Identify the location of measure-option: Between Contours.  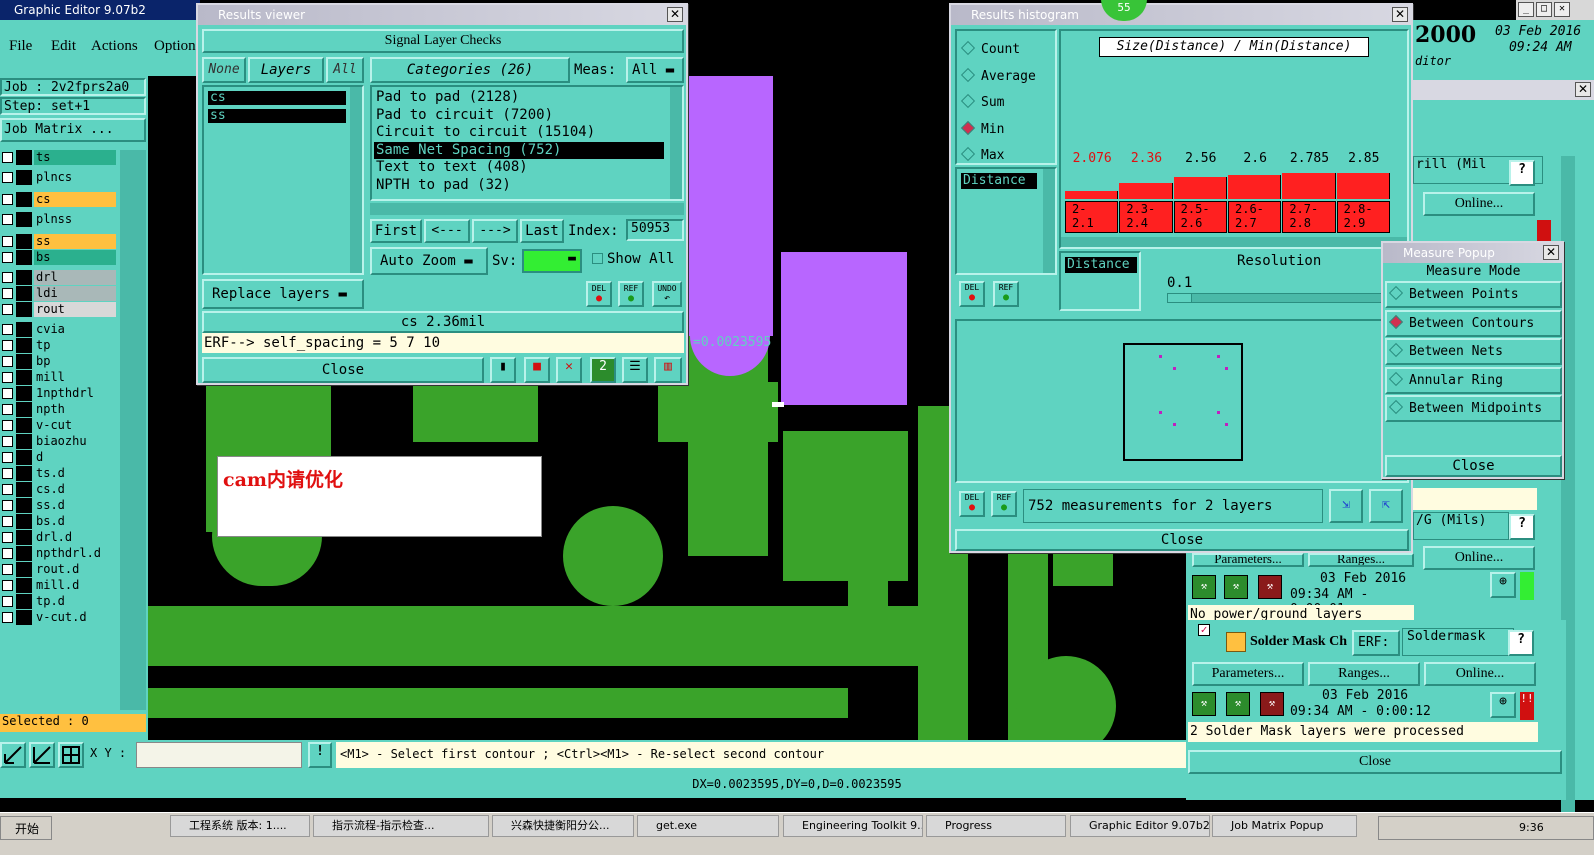
(1473, 323).